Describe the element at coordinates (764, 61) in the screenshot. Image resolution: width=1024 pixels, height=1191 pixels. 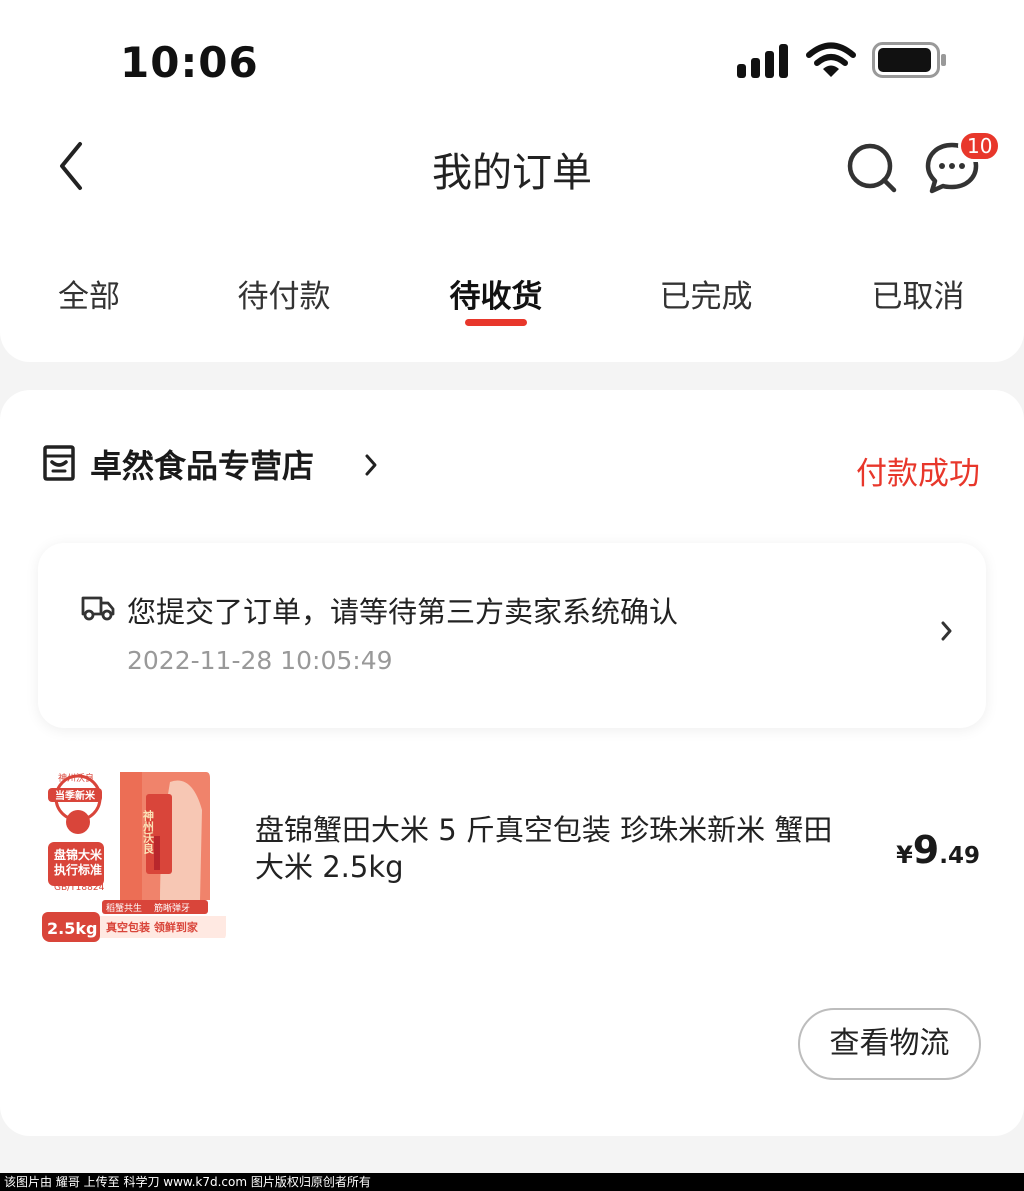
I see `signal-icon` at that location.